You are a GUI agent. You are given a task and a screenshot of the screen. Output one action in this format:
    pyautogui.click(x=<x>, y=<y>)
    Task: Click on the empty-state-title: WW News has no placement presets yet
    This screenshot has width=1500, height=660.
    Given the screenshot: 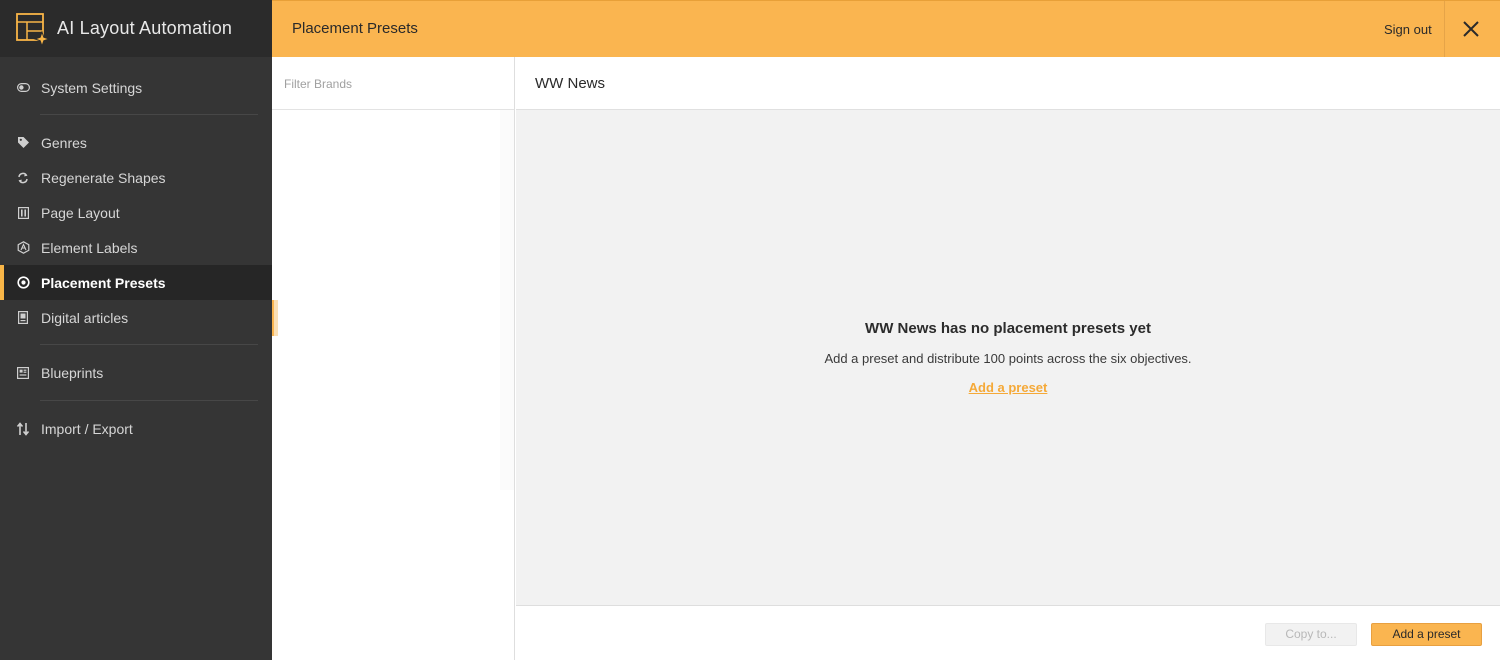 What is the action you would take?
    pyautogui.click(x=1008, y=328)
    